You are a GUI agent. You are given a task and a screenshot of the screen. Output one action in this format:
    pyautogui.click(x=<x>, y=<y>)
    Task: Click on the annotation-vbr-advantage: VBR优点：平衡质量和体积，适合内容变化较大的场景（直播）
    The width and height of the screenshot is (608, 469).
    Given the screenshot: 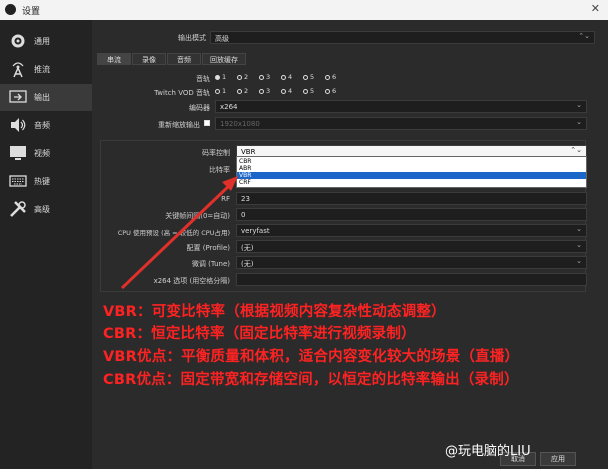 What is the action you would take?
    pyautogui.click(x=311, y=357)
    